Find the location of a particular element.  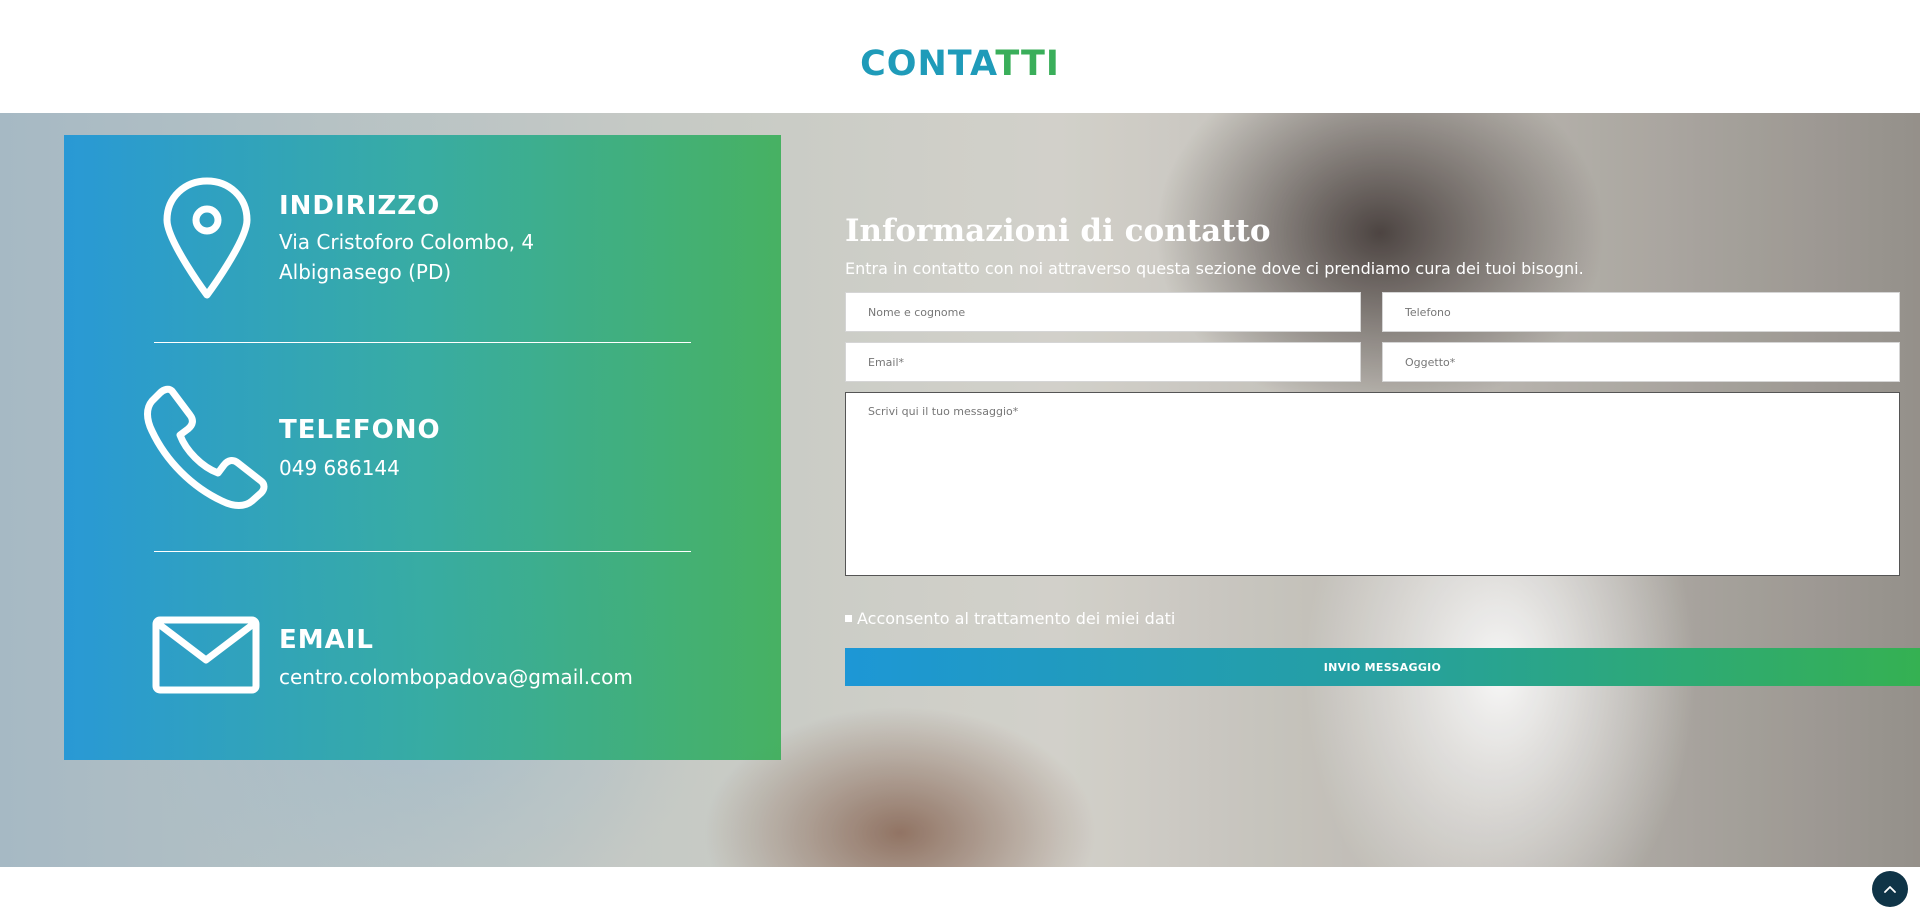

consent-checkbox: Acconsento al trattamento dei miei dati is located at coordinates (1010, 618).